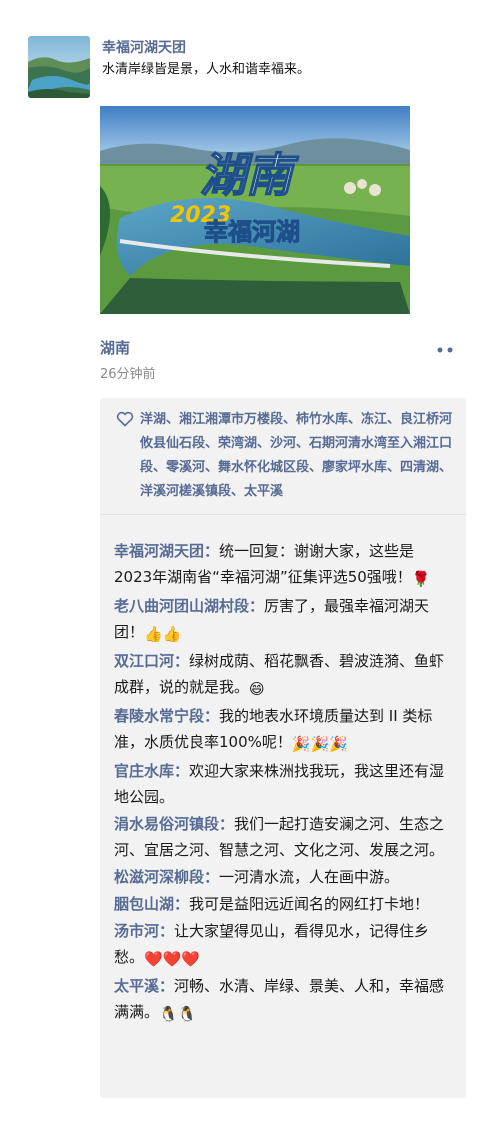  I want to click on comment-author: 幸福河湖天团：, so click(166, 551).